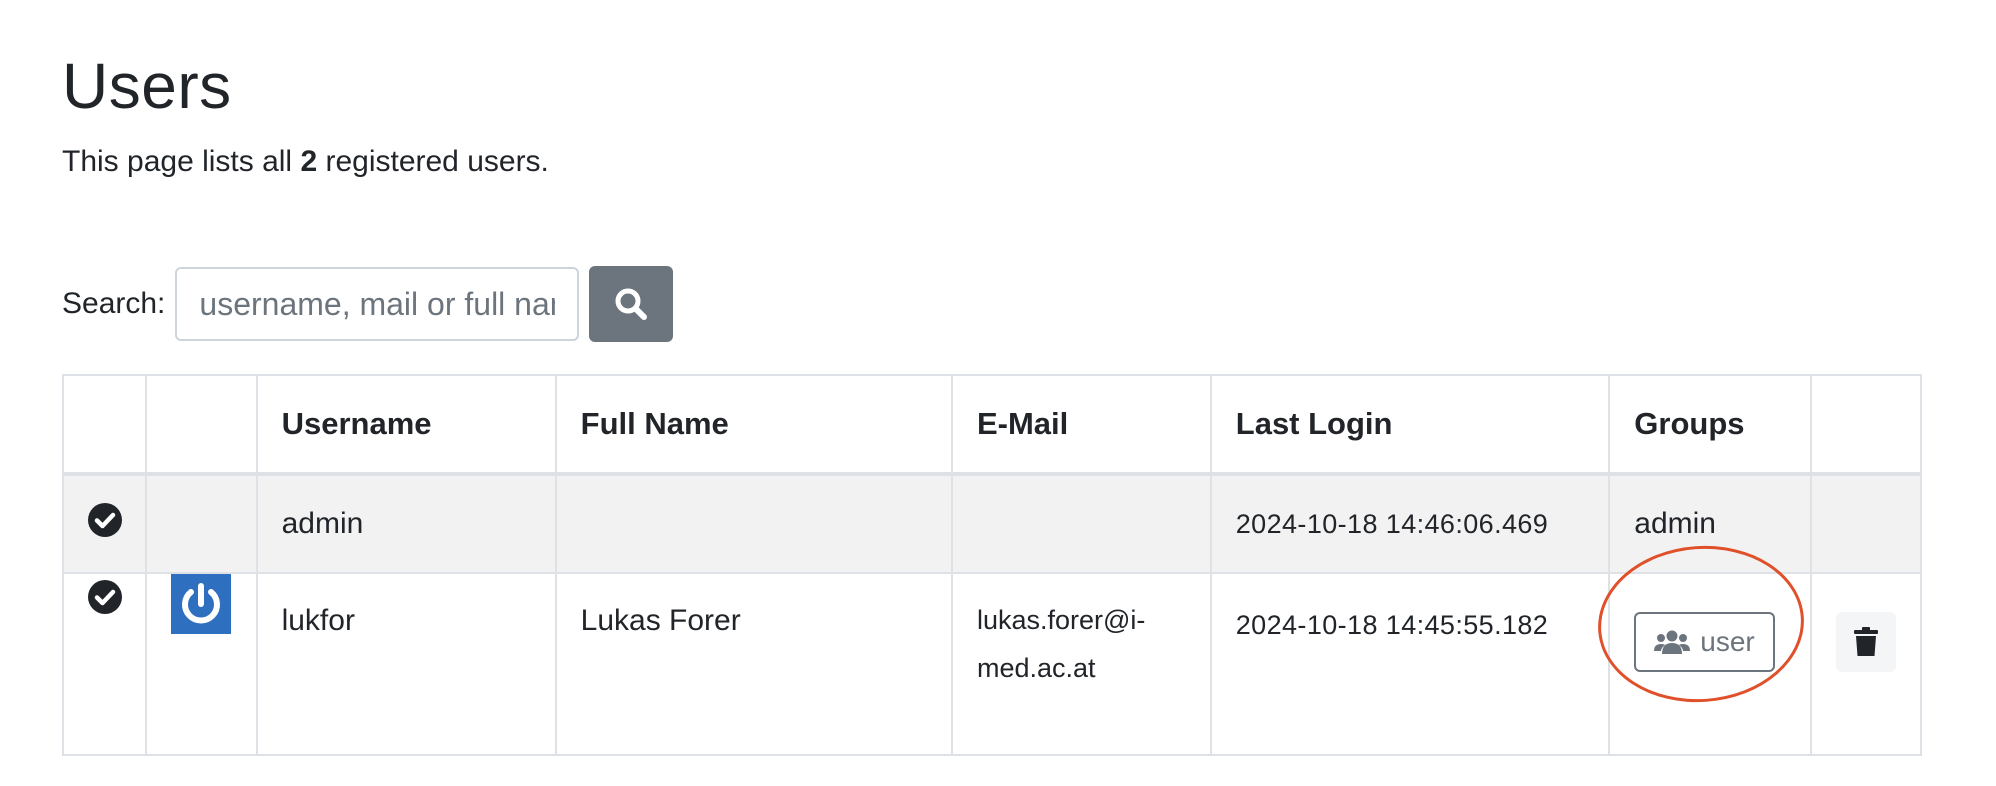  I want to click on search-bar: Search:, so click(368, 304).